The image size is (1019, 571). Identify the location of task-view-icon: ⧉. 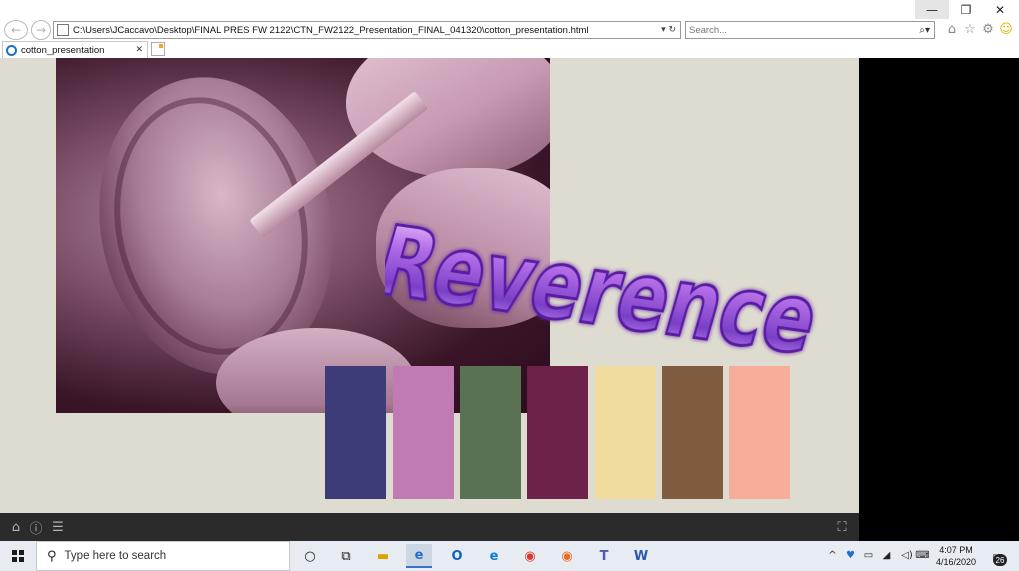
(346, 556).